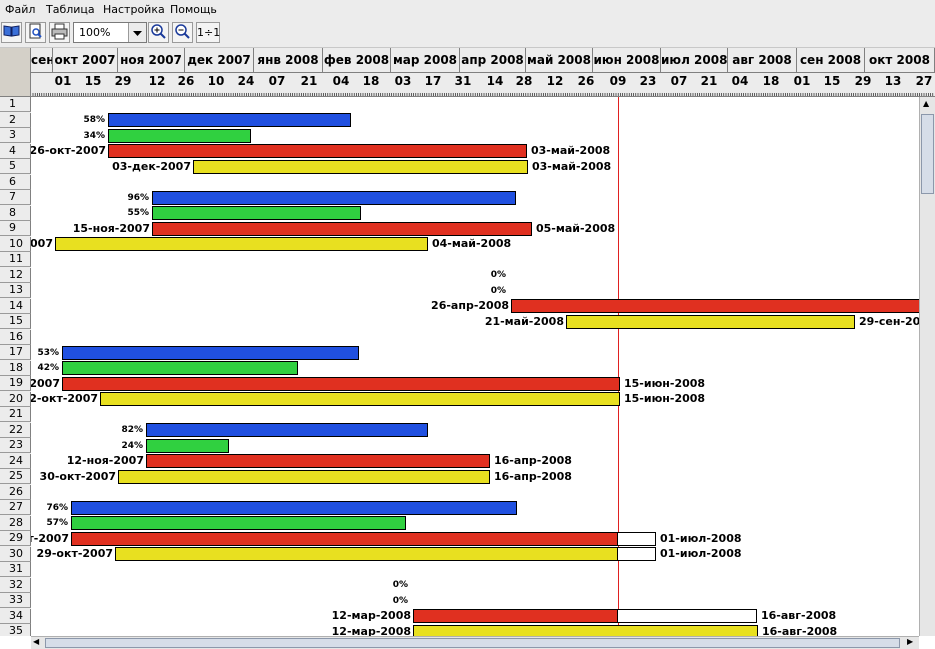 The width and height of the screenshot is (935, 649). What do you see at coordinates (524, 321) in the screenshot?
I see `start-date-label: 21-май-2008` at bounding box center [524, 321].